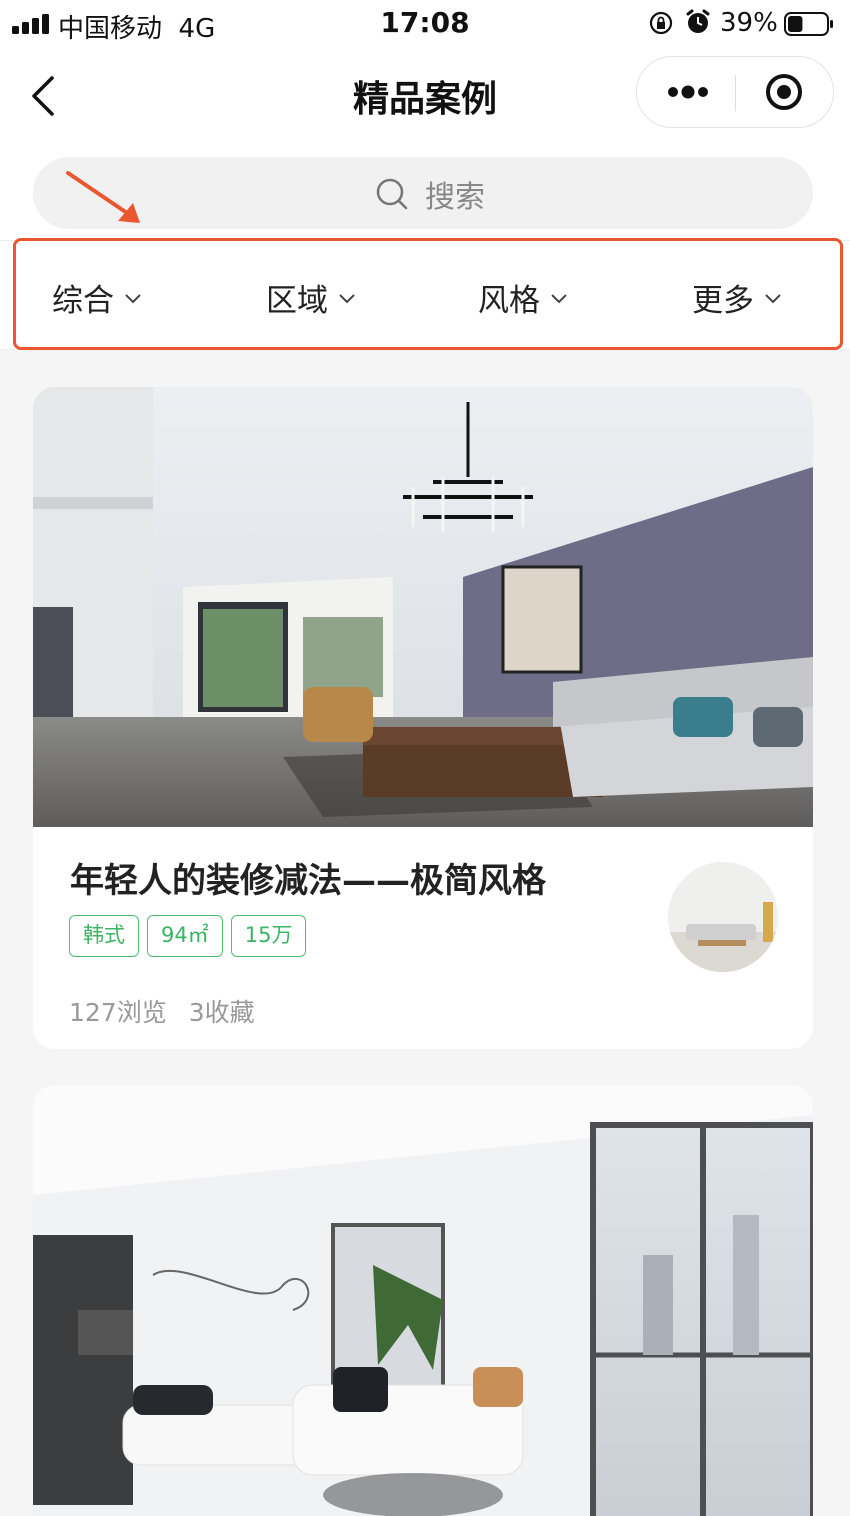  Describe the element at coordinates (392, 194) in the screenshot. I see `search-icon` at that location.